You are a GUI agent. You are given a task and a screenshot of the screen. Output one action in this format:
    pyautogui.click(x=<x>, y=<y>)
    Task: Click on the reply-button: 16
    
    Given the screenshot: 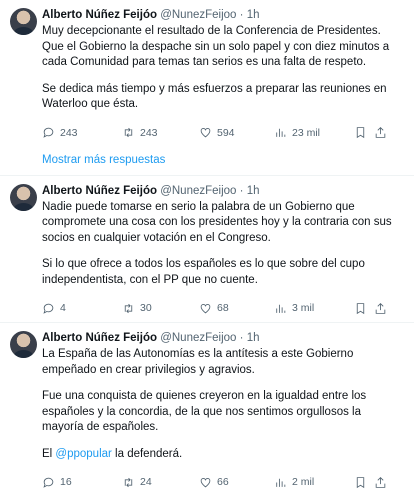 What is the action you would take?
    pyautogui.click(x=82, y=482)
    